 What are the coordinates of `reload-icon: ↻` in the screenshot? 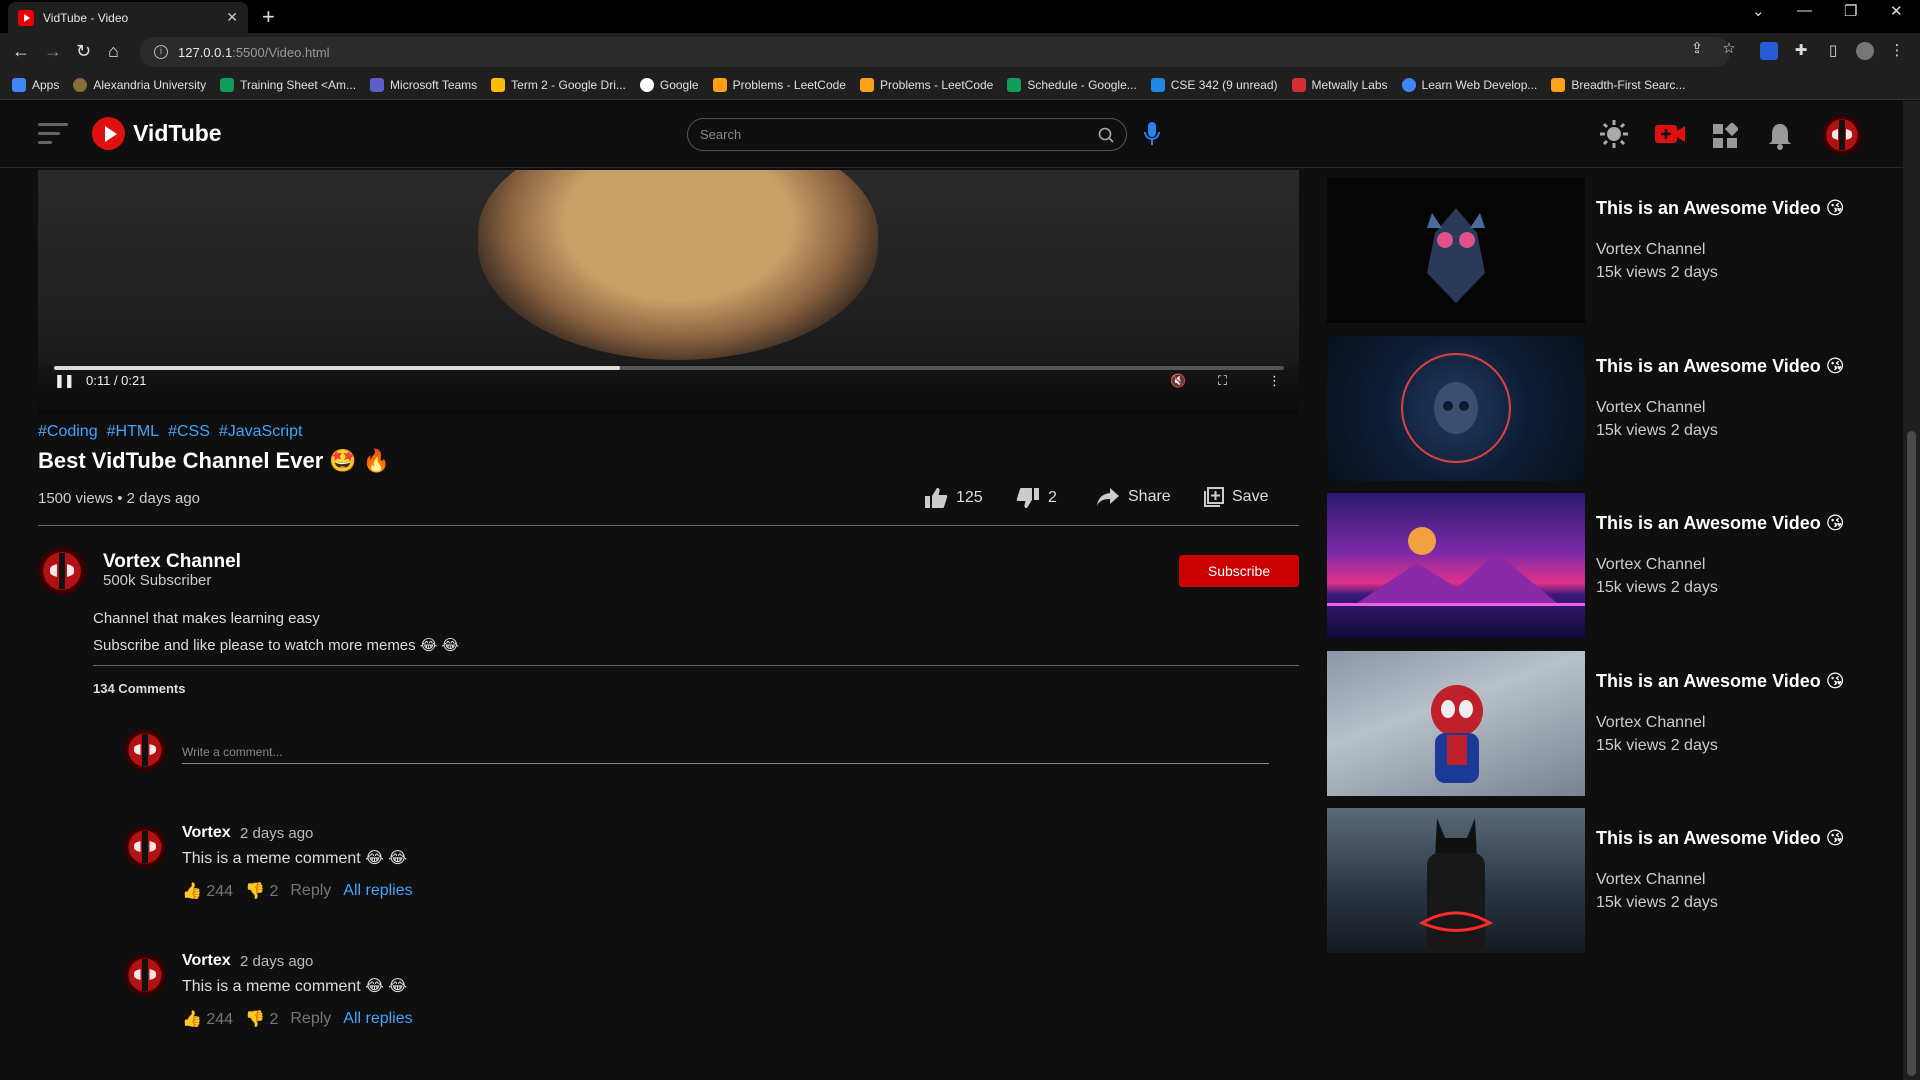 It's located at (83, 51).